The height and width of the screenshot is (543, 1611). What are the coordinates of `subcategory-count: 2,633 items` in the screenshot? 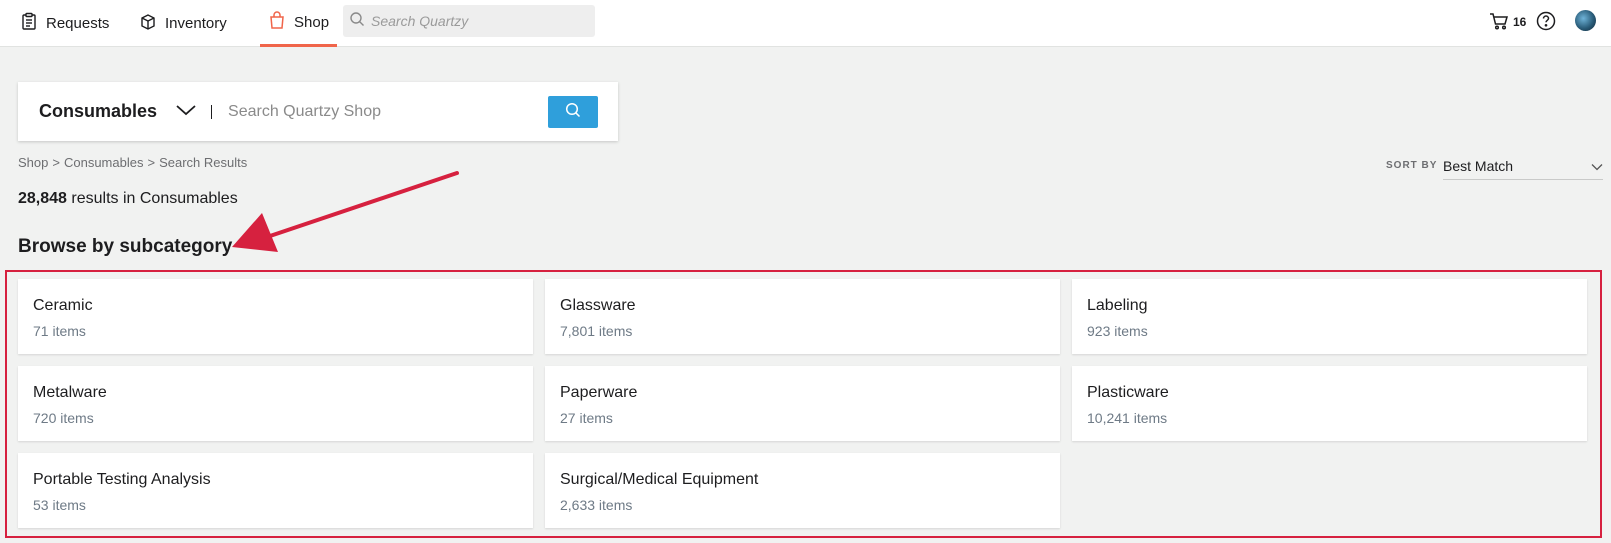 It's located at (596, 505).